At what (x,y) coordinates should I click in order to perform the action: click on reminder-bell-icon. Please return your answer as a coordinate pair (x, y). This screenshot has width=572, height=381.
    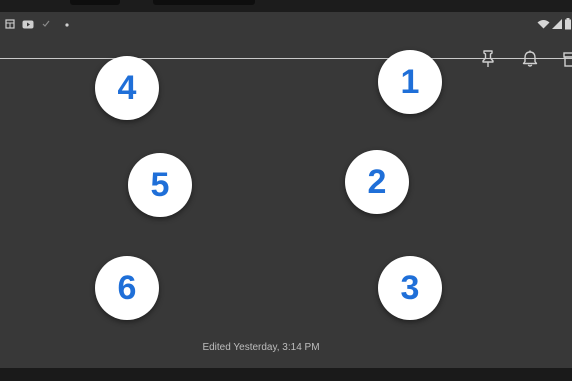
    Looking at the image, I should click on (530, 59).